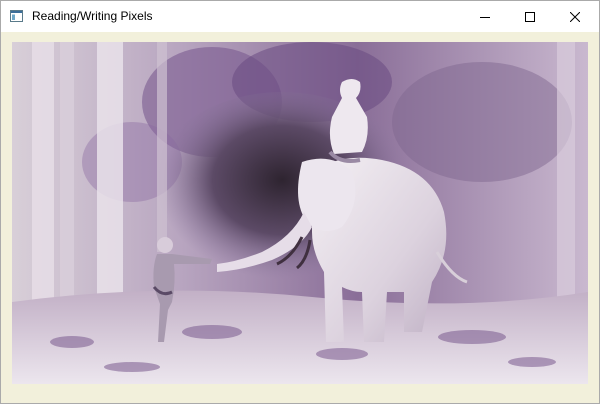  I want to click on minimize-button, so click(484, 16).